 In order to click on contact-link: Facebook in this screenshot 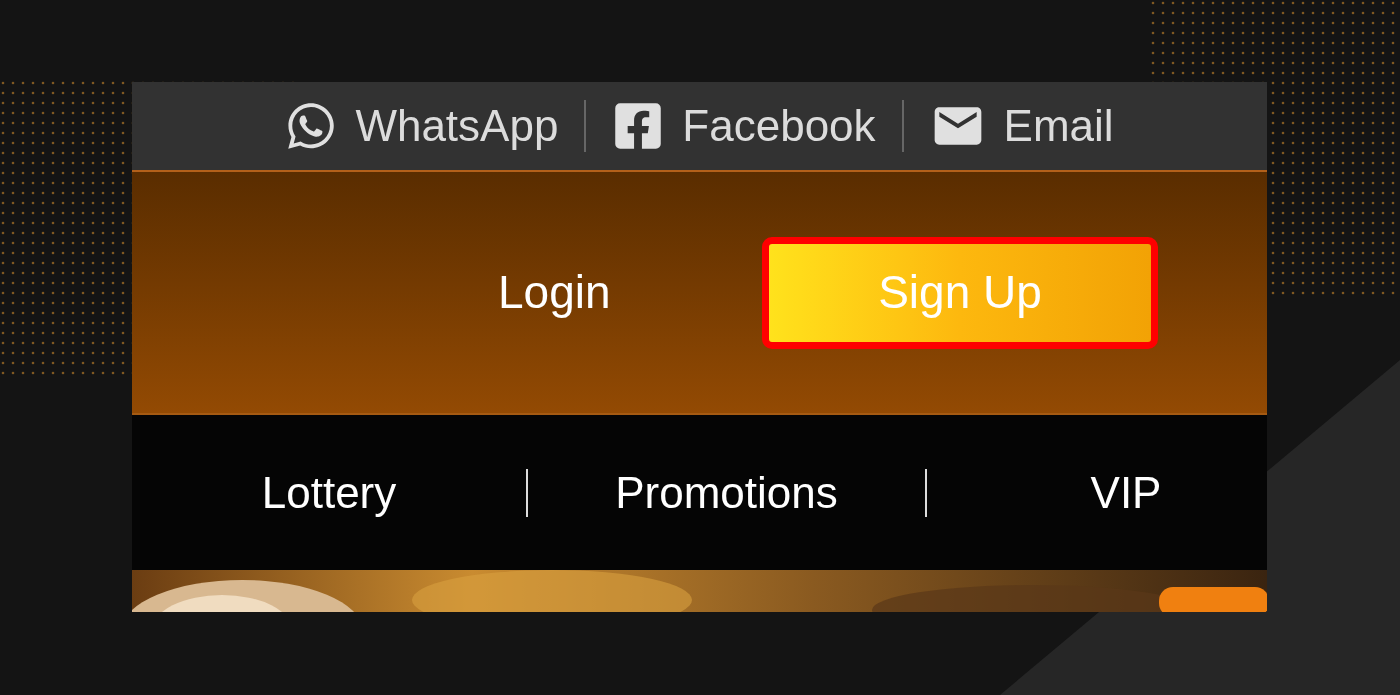, I will do `click(744, 126)`.